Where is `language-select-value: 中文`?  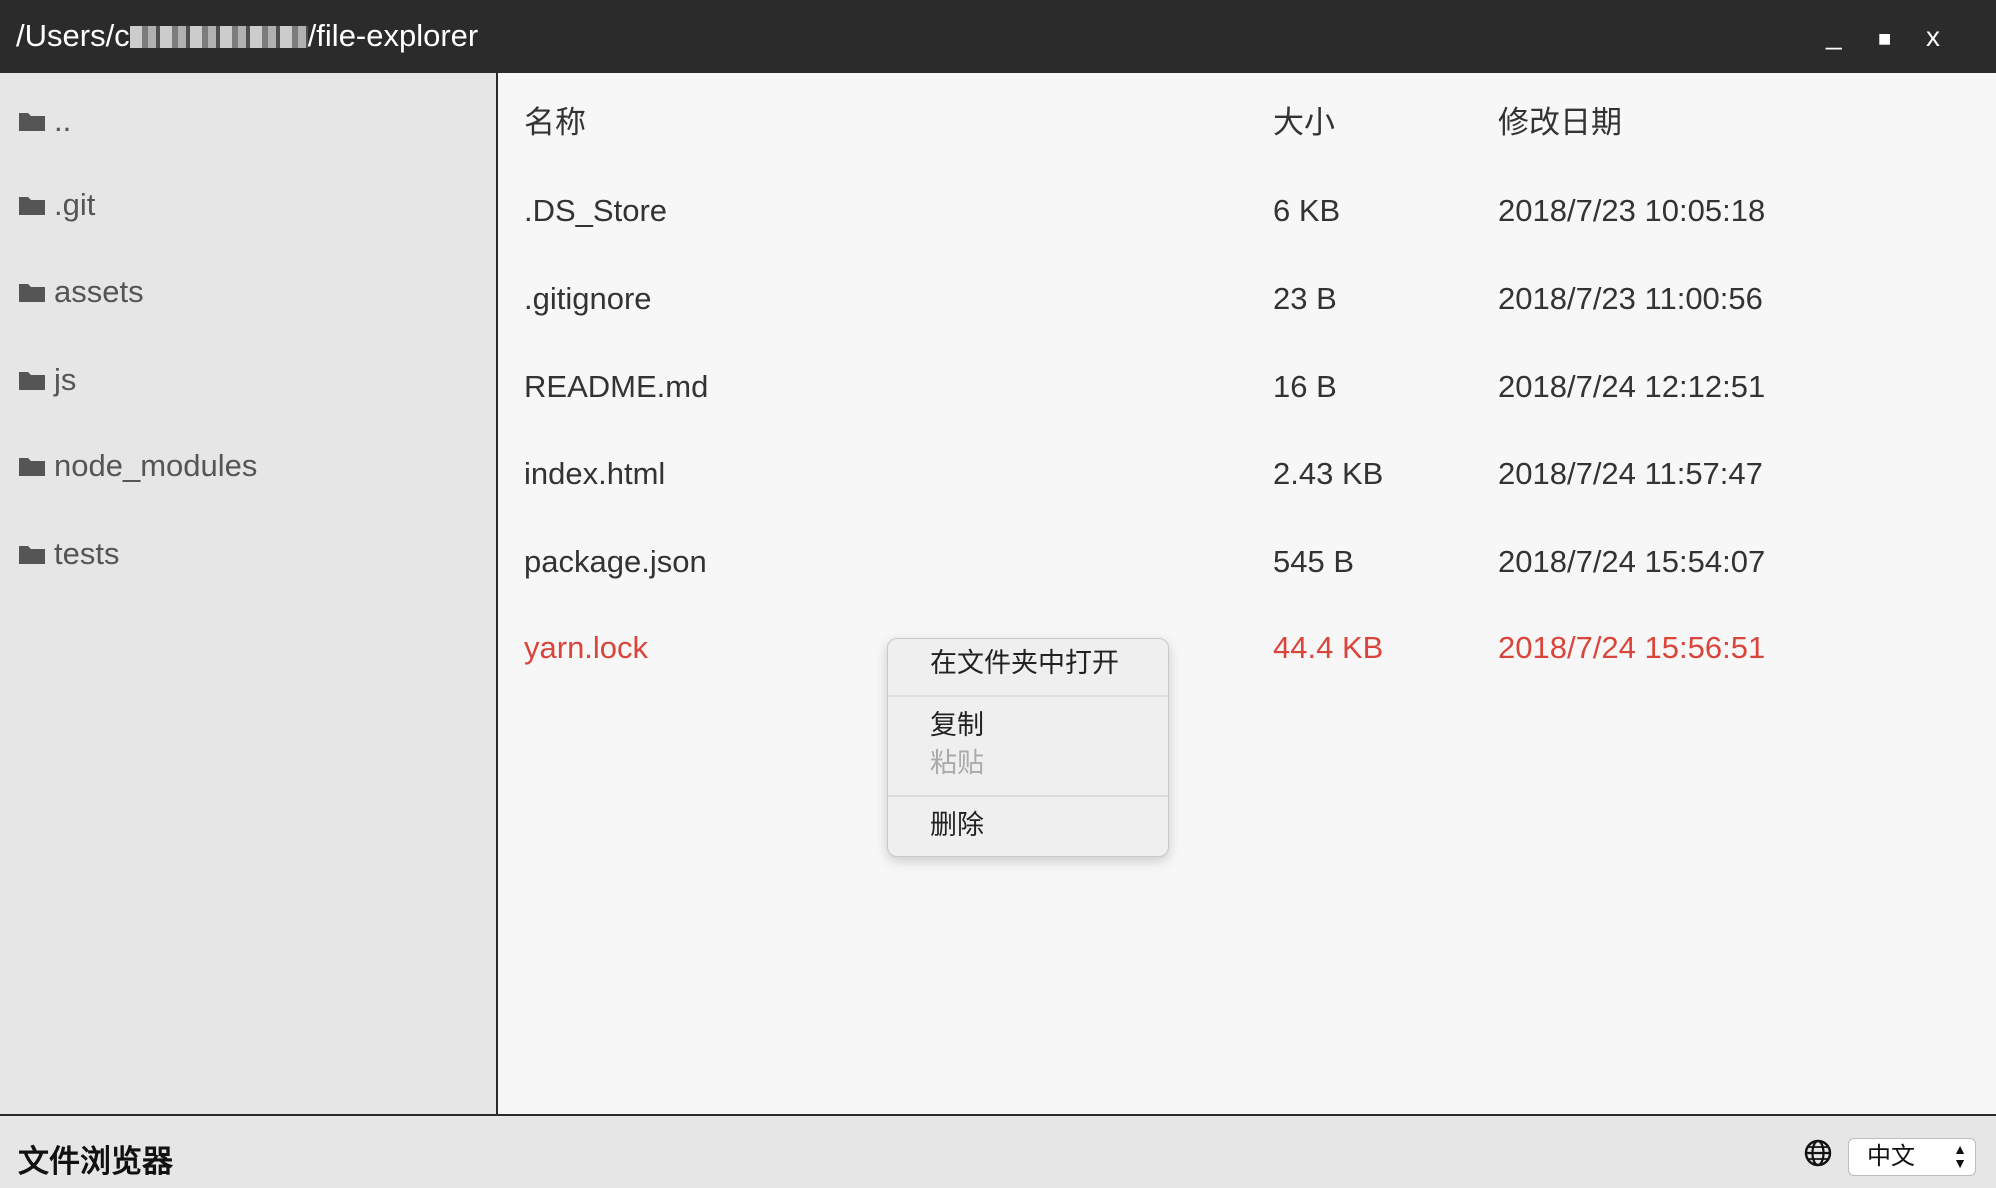
language-select-value: 中文 is located at coordinates (1891, 1156).